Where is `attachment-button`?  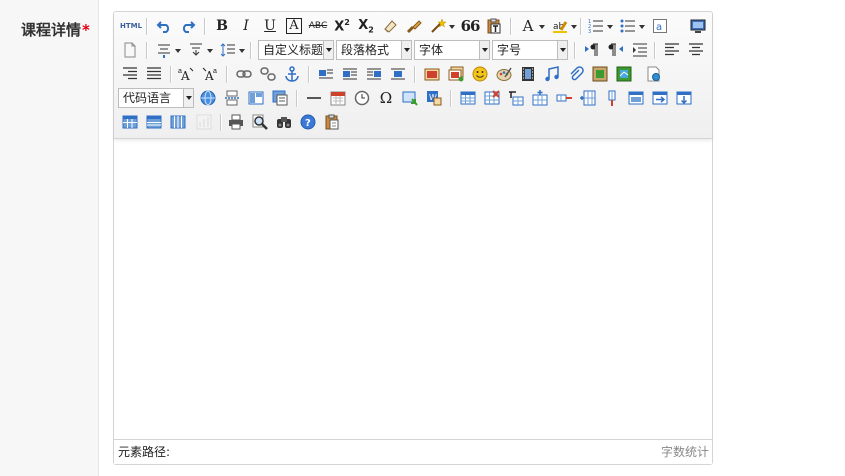 attachment-button is located at coordinates (576, 74).